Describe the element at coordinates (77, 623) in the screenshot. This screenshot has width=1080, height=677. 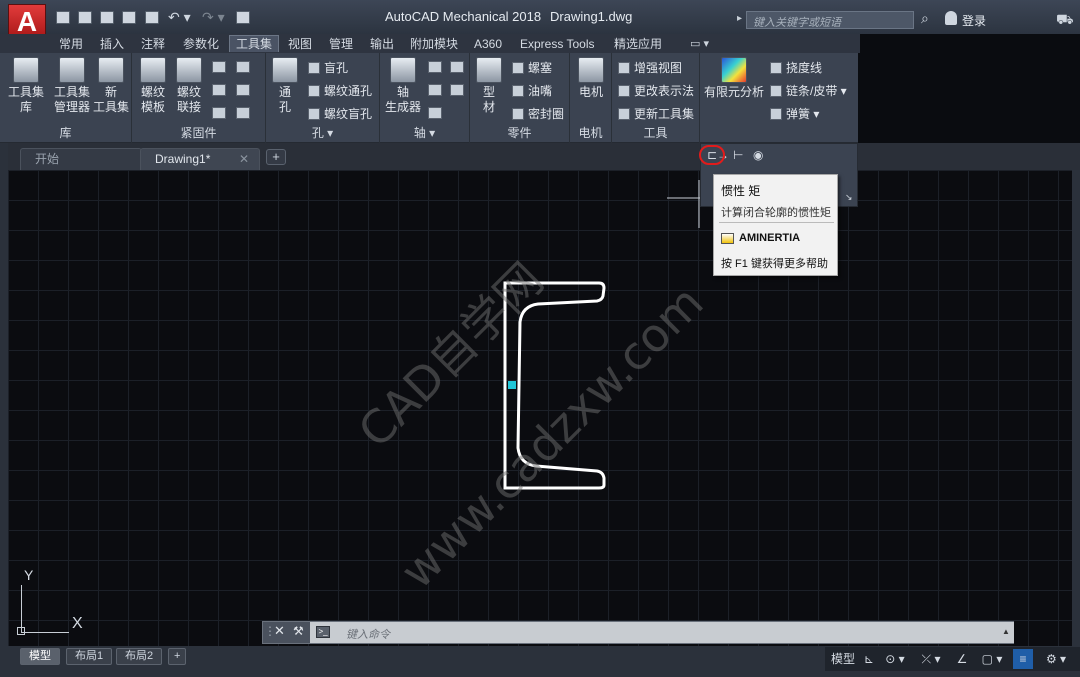
I see `ucs-x-label: X` at that location.